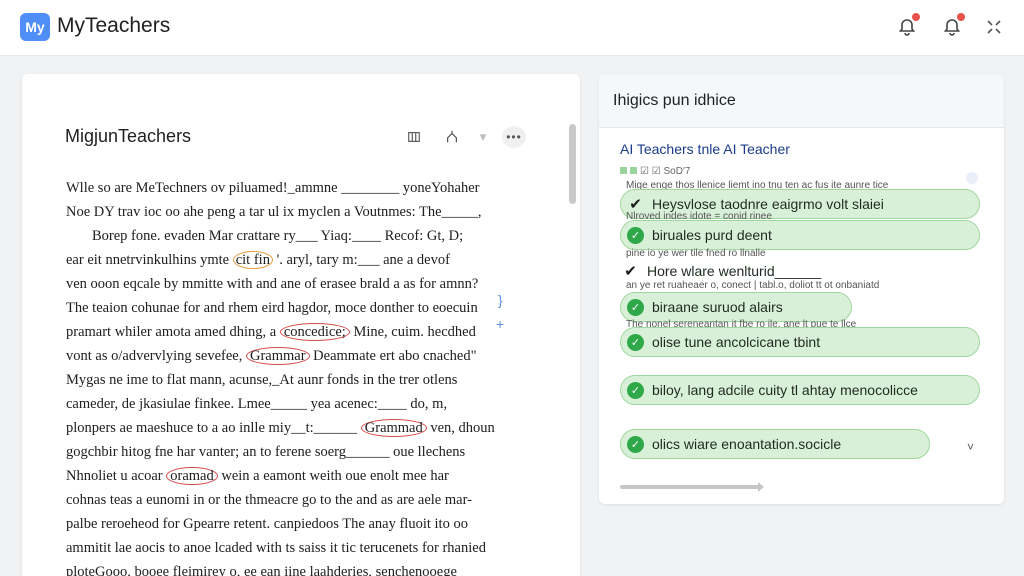 Image resolution: width=1024 pixels, height=576 pixels. I want to click on suggestion-text: olics wiare enoantation.socicle, so click(747, 444).